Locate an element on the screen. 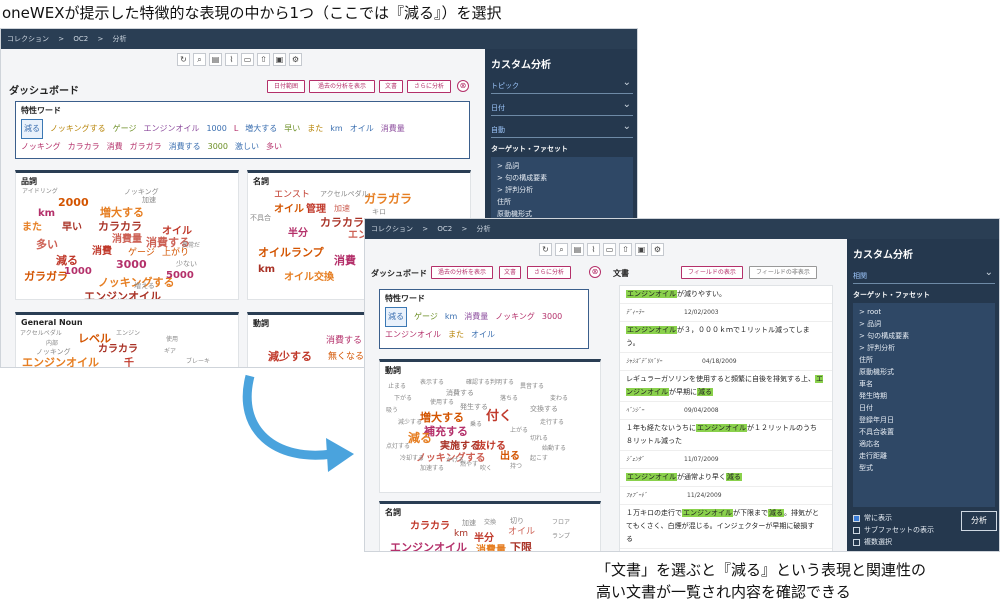 The height and width of the screenshot is (605, 1000). cloud-word: 冷却する is located at coordinates (412, 459).